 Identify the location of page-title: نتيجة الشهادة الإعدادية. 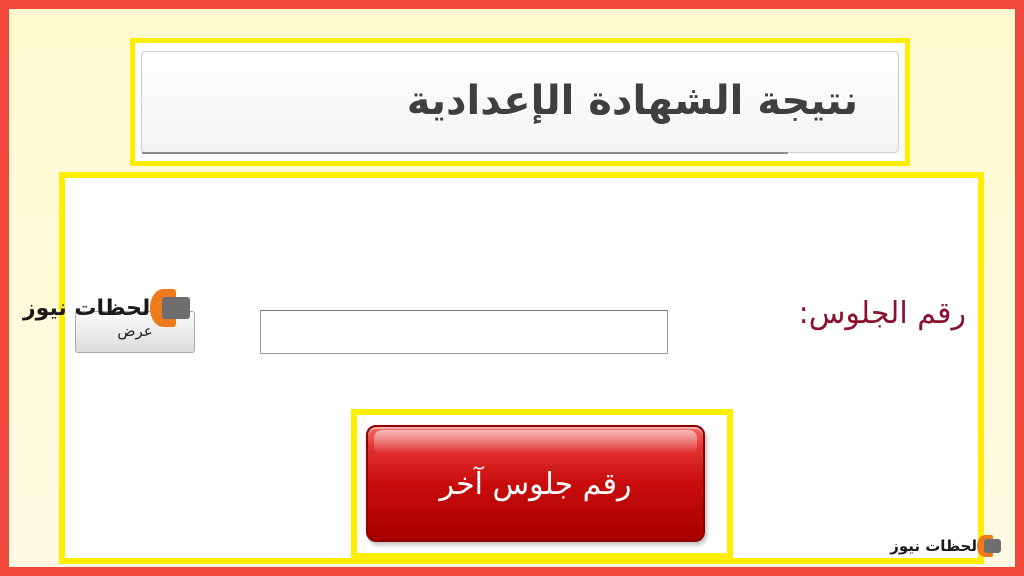
(632, 101).